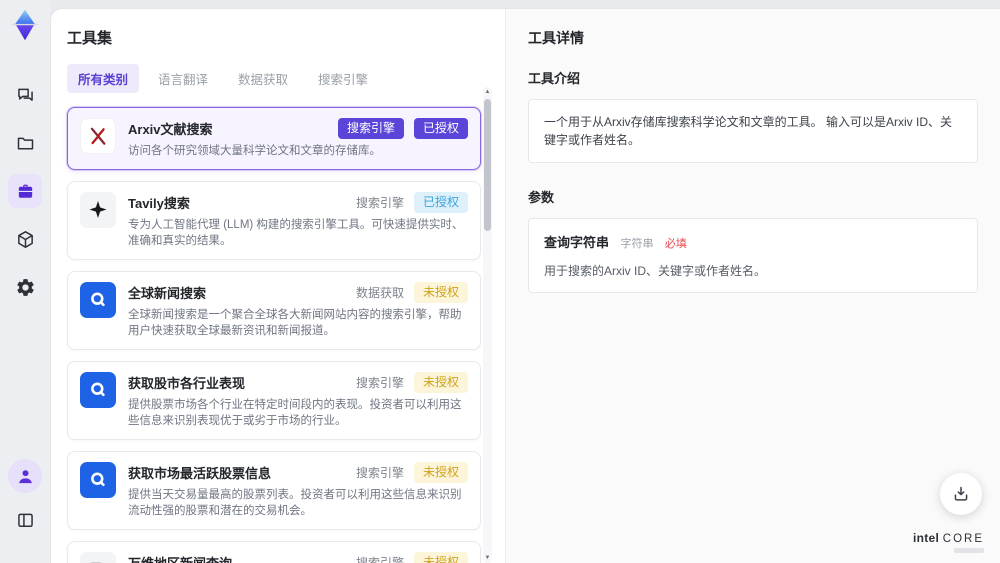 The height and width of the screenshot is (563, 1000). I want to click on tab-data-acquisition: 数据获取, so click(263, 78).